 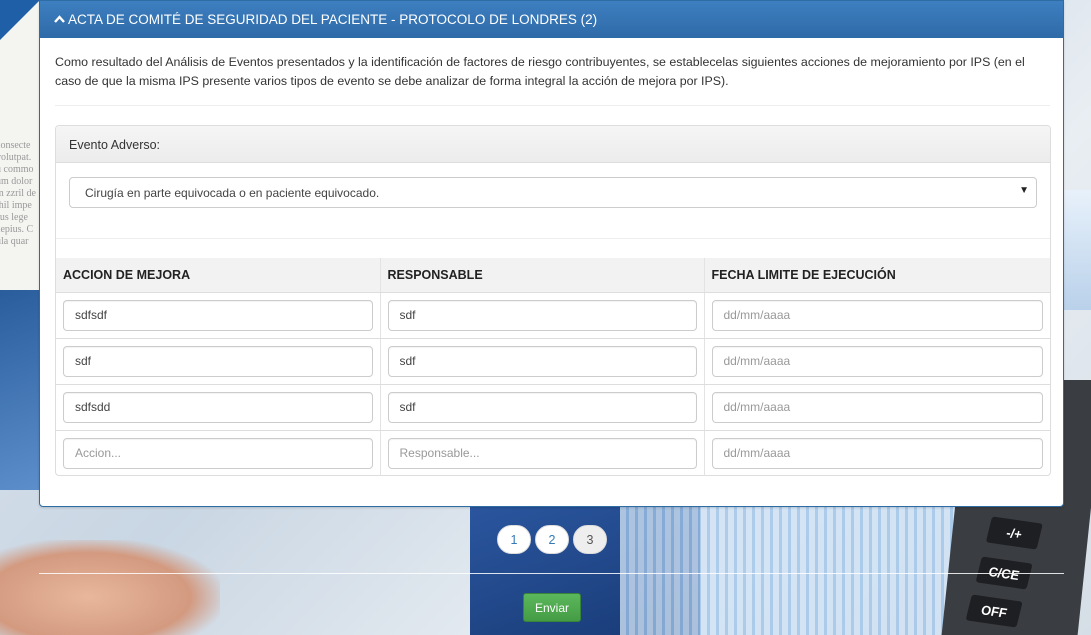 What do you see at coordinates (553, 144) in the screenshot?
I see `evento-label: Evento Adverso:` at bounding box center [553, 144].